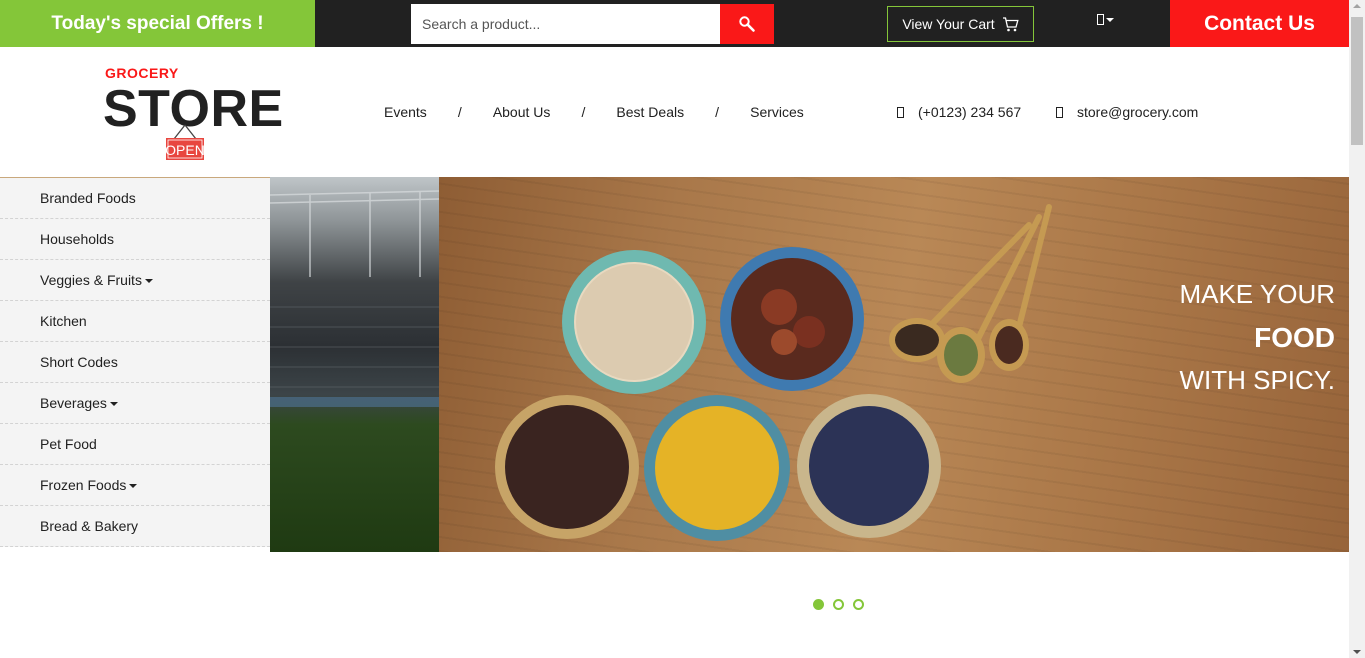 The width and height of the screenshot is (1365, 658). I want to click on special-offers-link: Today's special Offers !, so click(157, 23).